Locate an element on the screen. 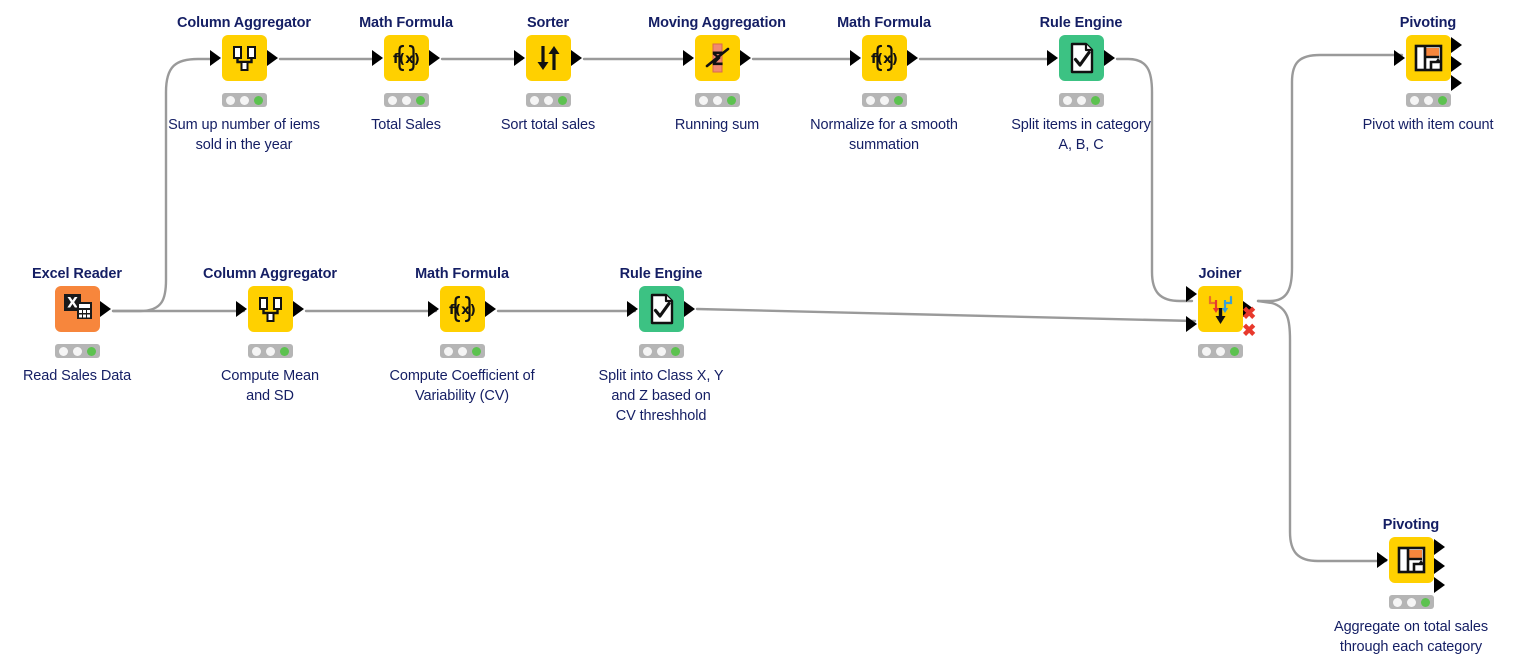 The height and width of the screenshot is (667, 1536). excel-file-icon: X is located at coordinates (77, 309).